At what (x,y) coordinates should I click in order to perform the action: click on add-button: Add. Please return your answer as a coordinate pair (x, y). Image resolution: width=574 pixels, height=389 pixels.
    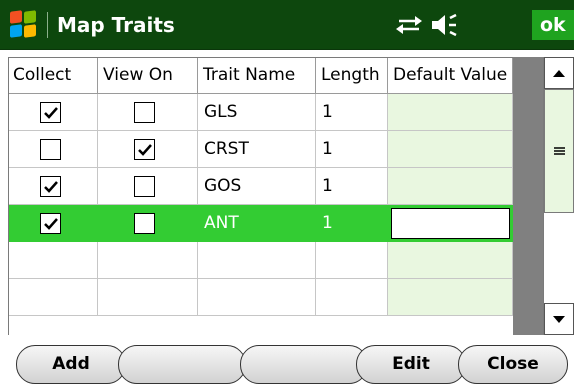
    Looking at the image, I should click on (71, 364).